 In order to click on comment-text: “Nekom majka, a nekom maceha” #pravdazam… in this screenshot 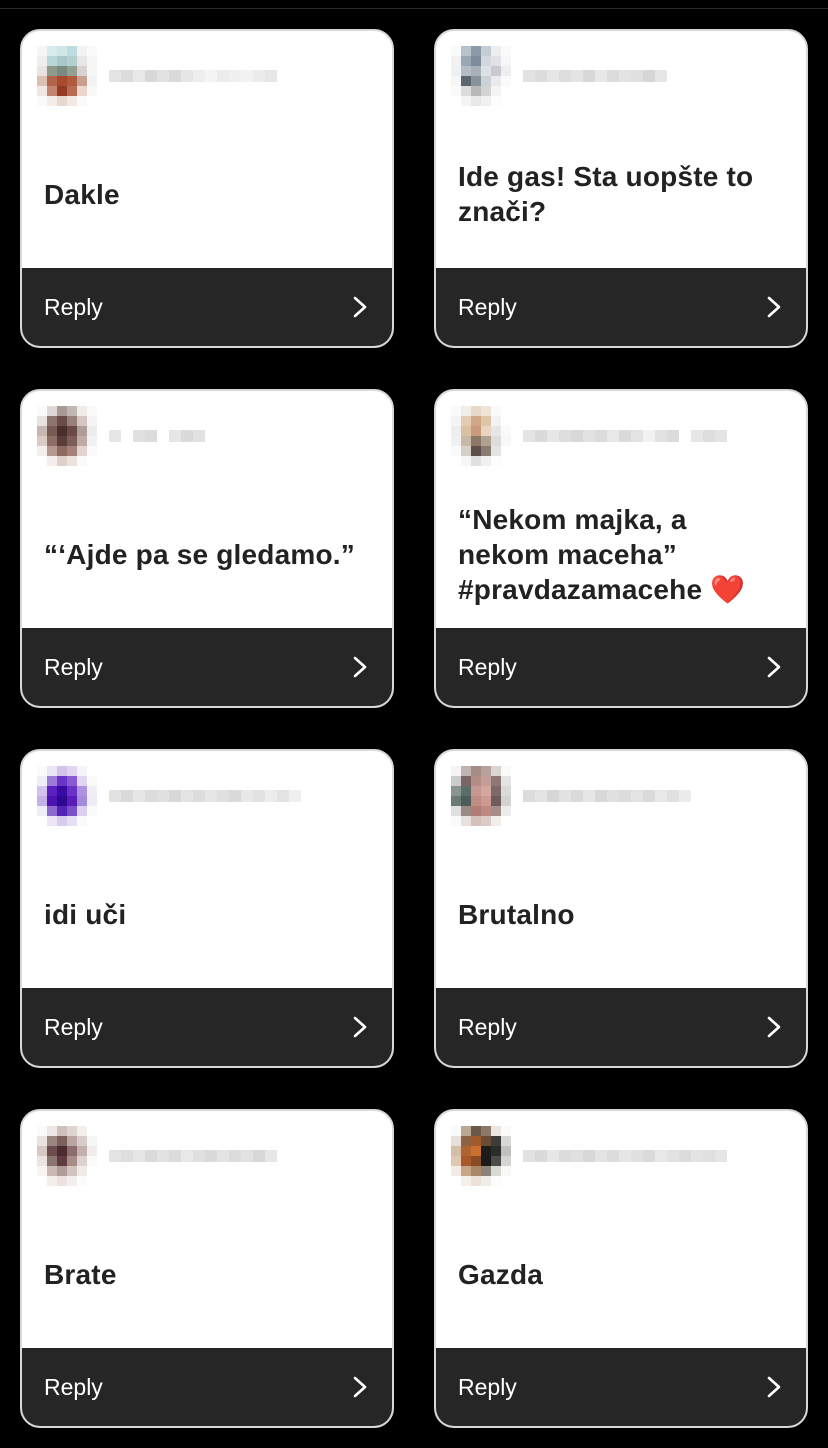, I will do `click(602, 554)`.